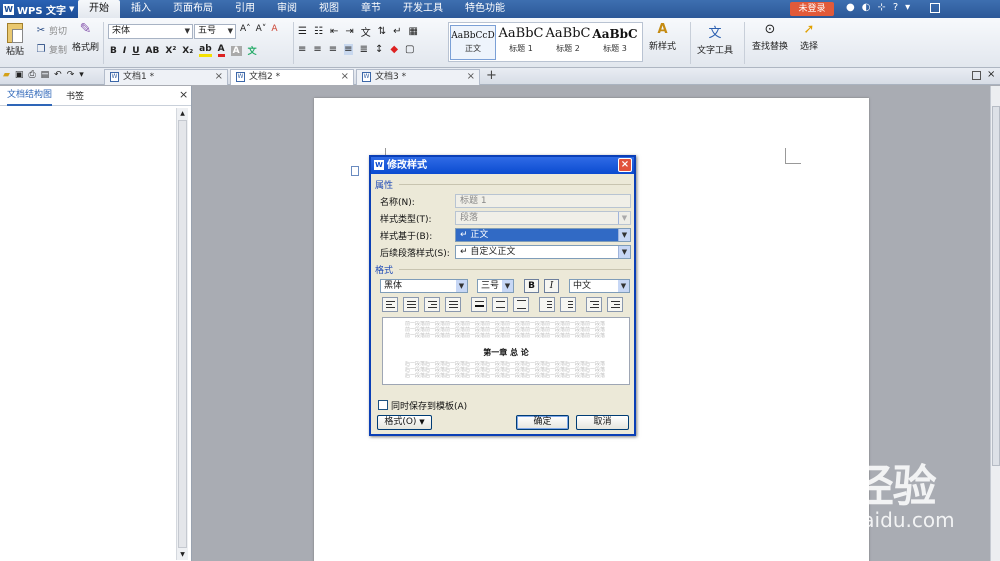 This screenshot has width=1000, height=561. I want to click on theme-icon: ◐, so click(866, 7).